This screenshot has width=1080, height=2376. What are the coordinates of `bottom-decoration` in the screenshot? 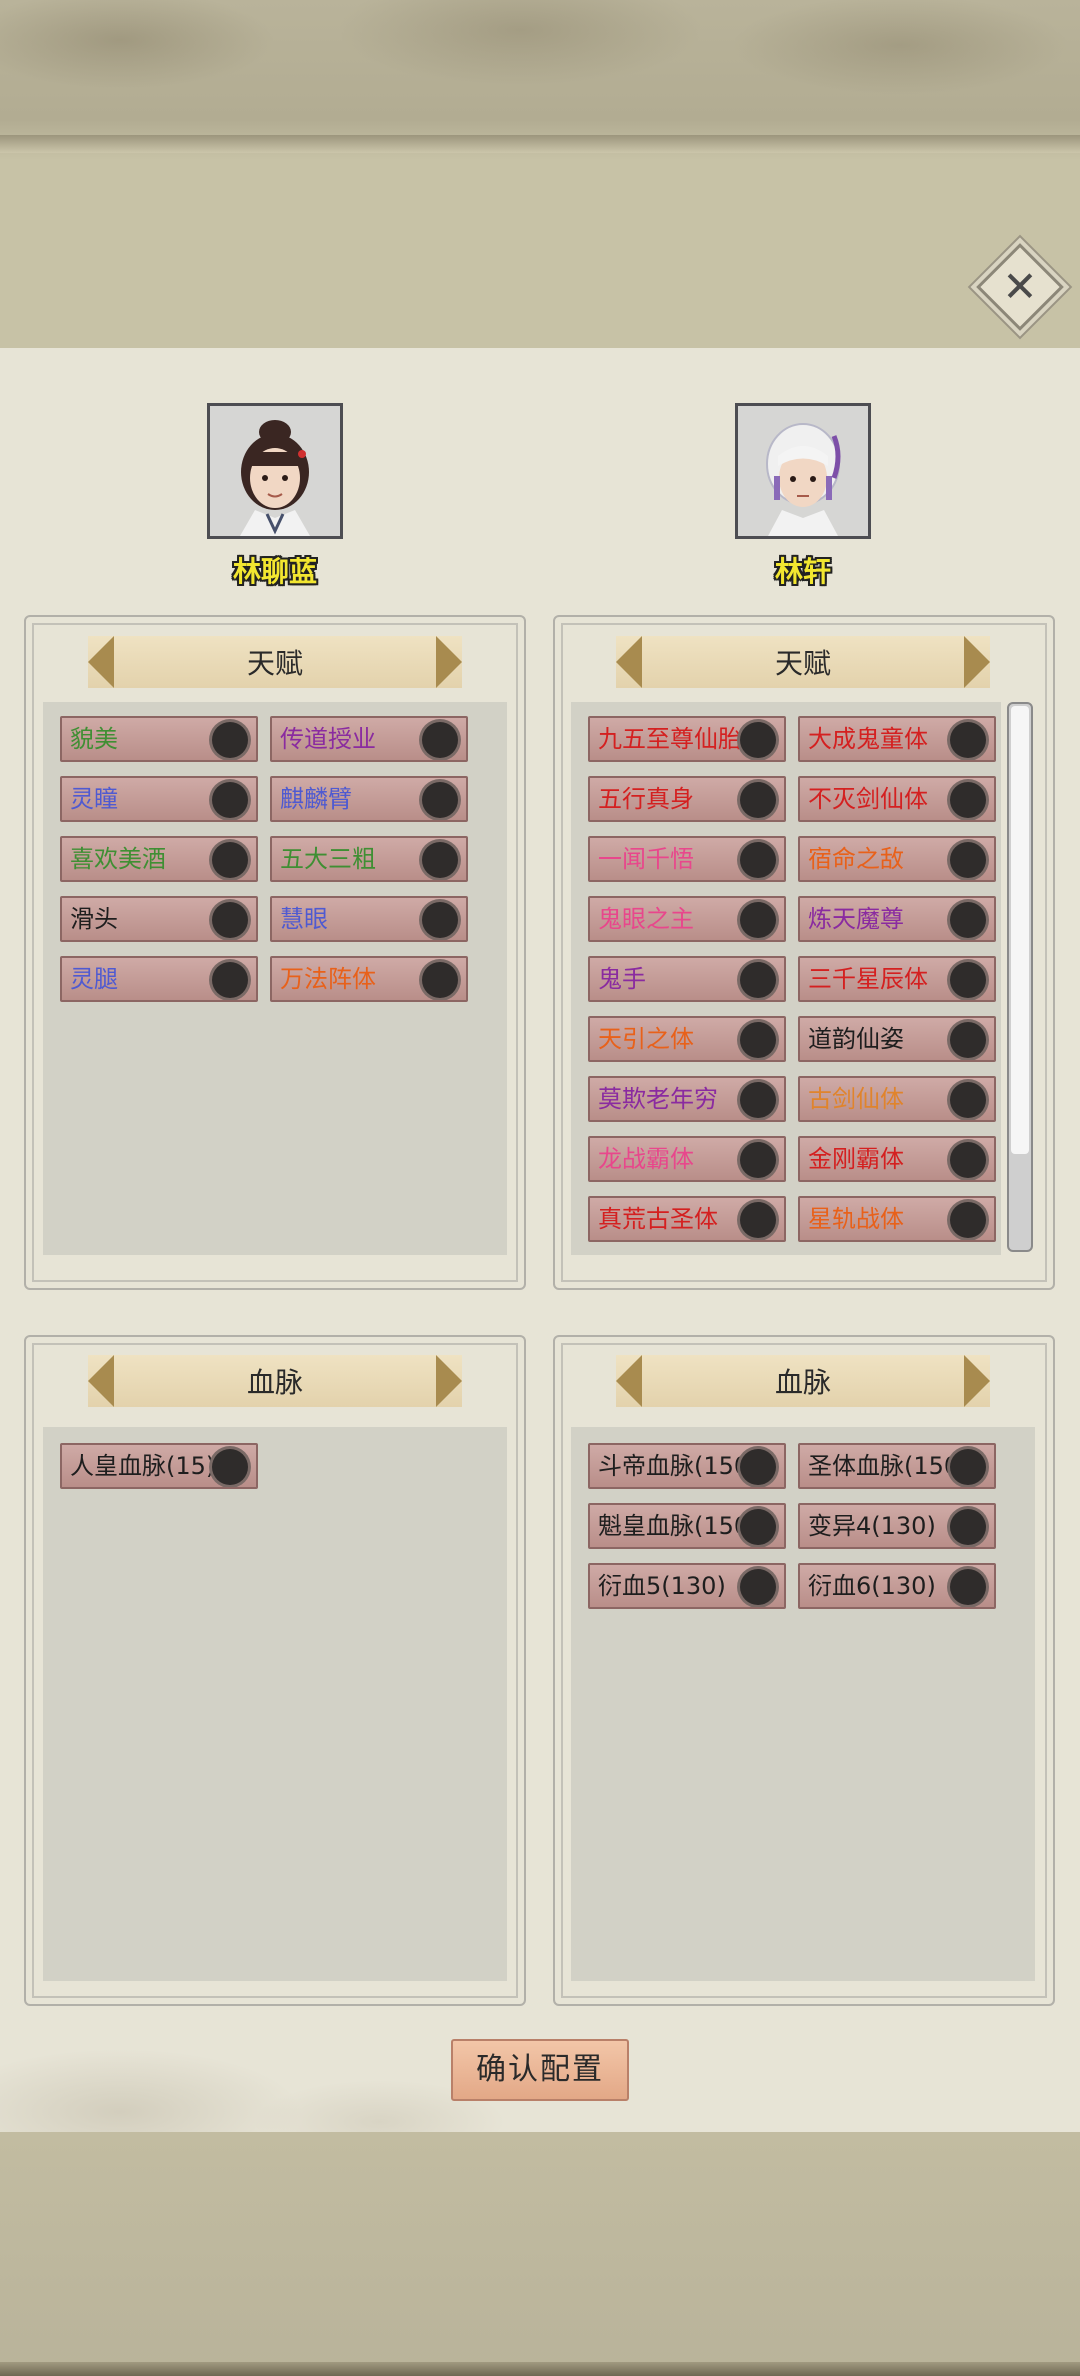 It's located at (540, 2254).